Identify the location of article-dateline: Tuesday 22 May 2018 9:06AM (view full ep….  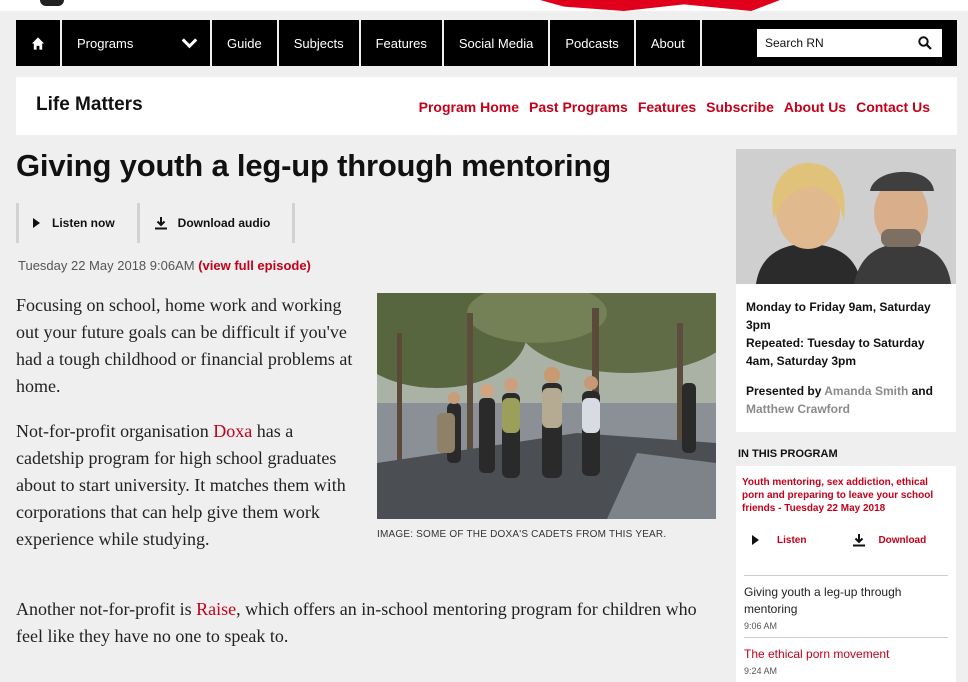
(164, 265).